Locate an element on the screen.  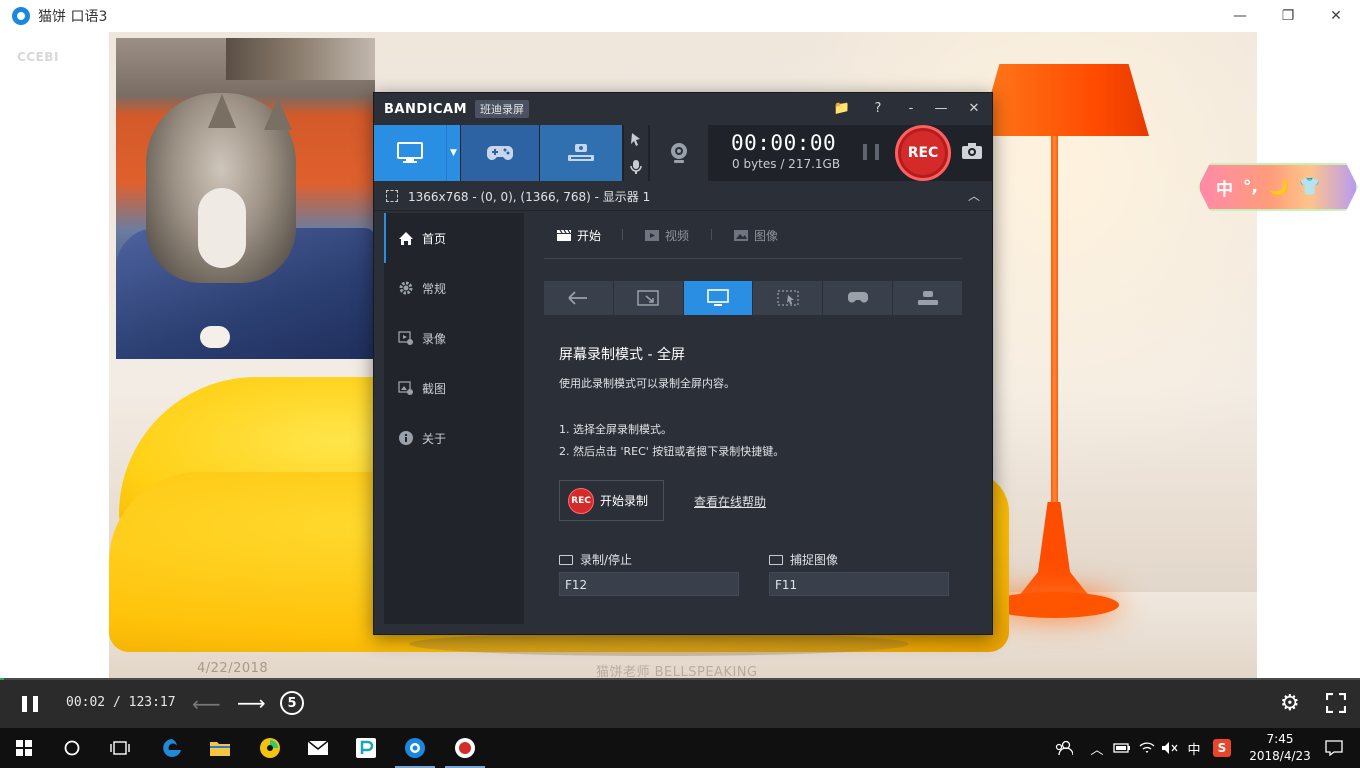
sogou-ime-icon: S is located at coordinates (1222, 748).